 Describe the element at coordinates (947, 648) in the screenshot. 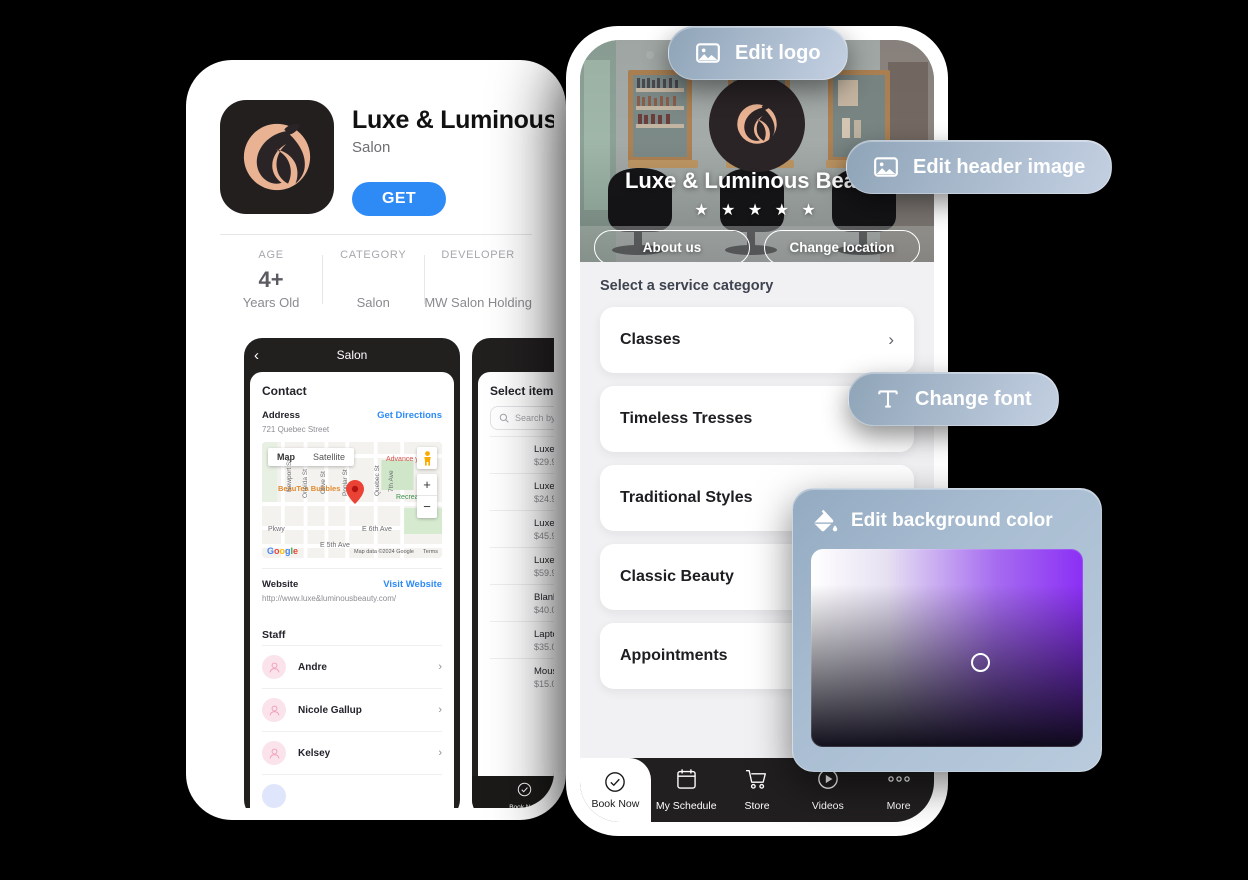

I see `color-gradient-field` at that location.